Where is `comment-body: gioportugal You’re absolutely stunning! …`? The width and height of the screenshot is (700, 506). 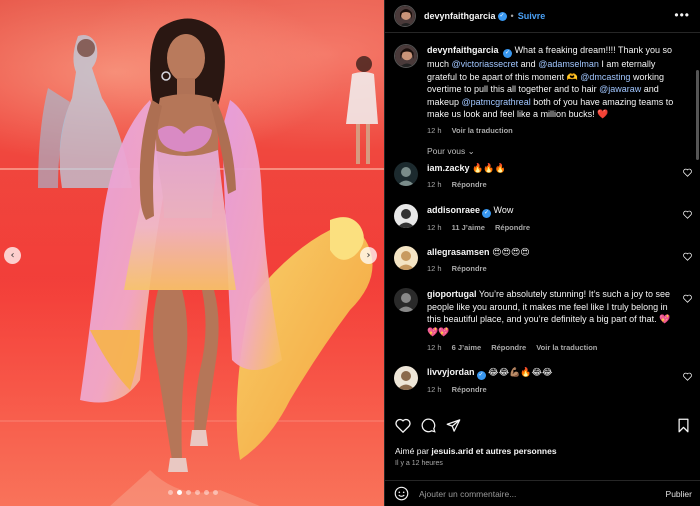 comment-body: gioportugal You’re absolutely stunning! … is located at coordinates (553, 321).